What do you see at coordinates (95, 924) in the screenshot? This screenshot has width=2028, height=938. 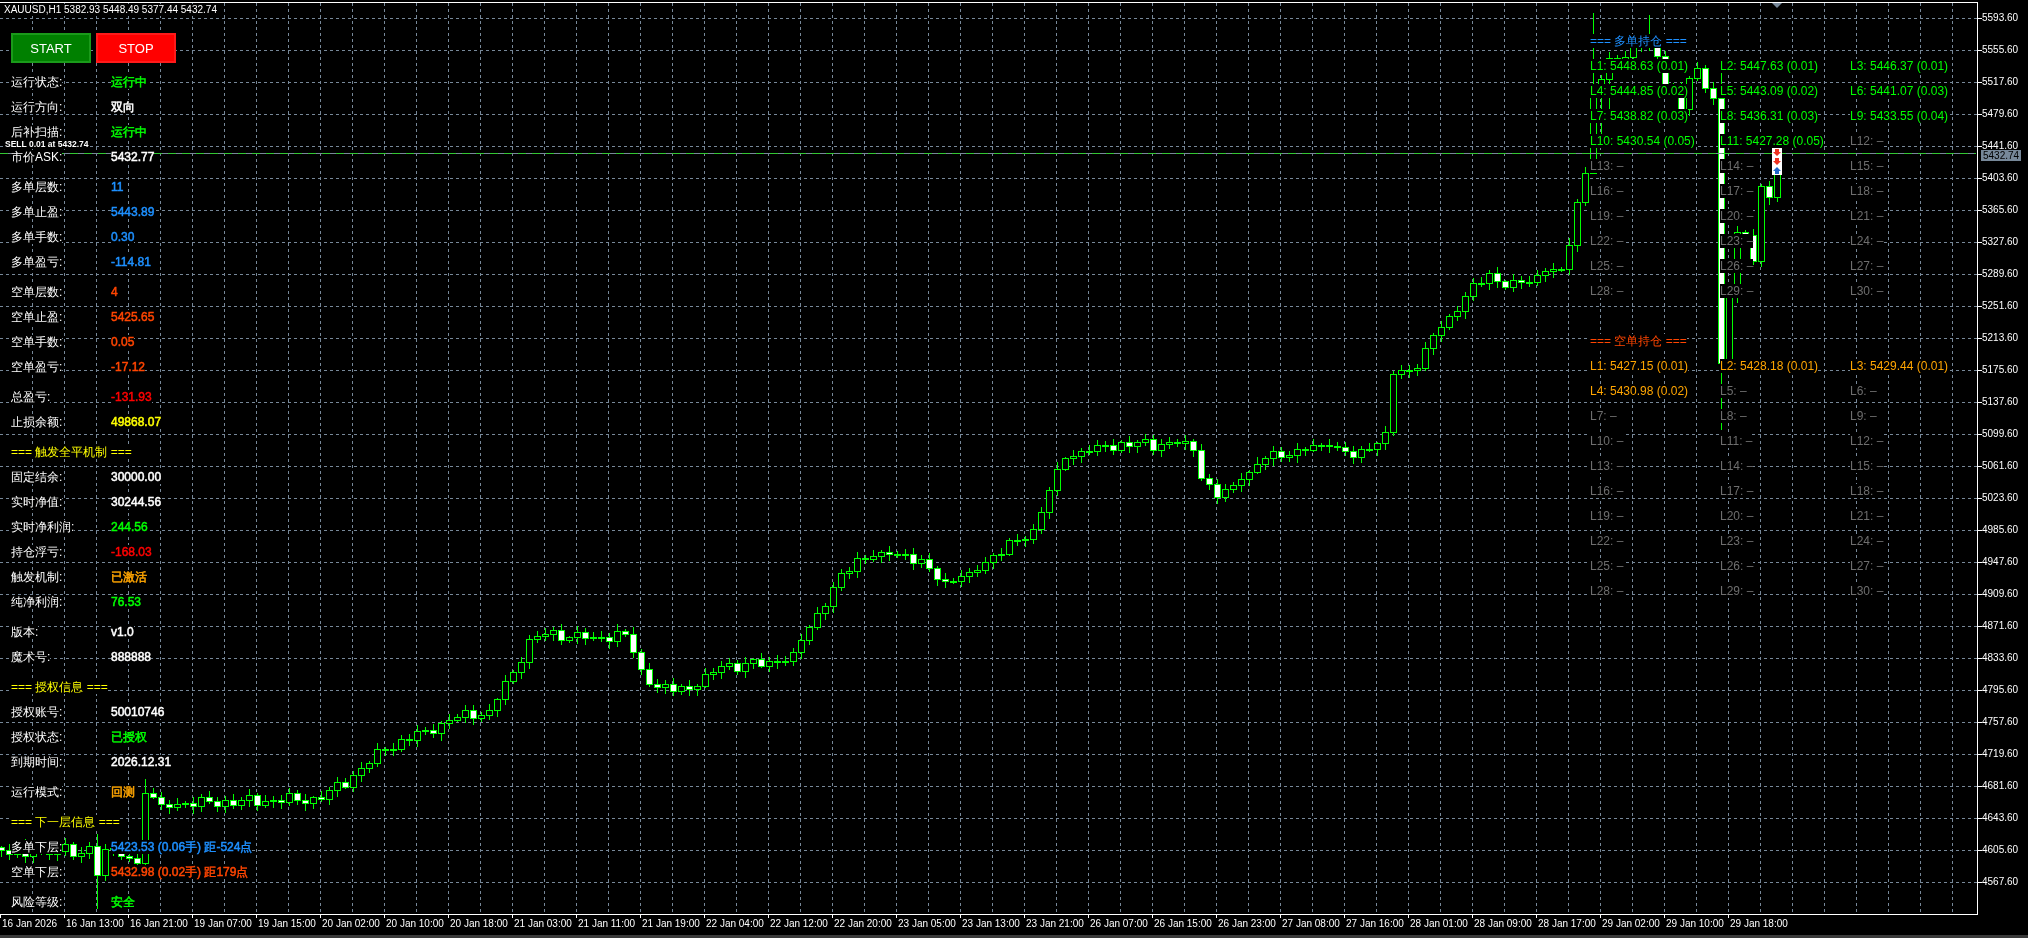 I see `time-label: 16 Jan 13:00` at bounding box center [95, 924].